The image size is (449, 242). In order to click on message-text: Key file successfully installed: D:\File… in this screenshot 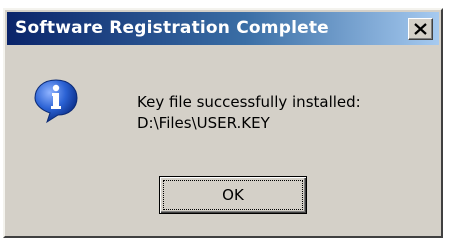, I will do `click(249, 113)`.